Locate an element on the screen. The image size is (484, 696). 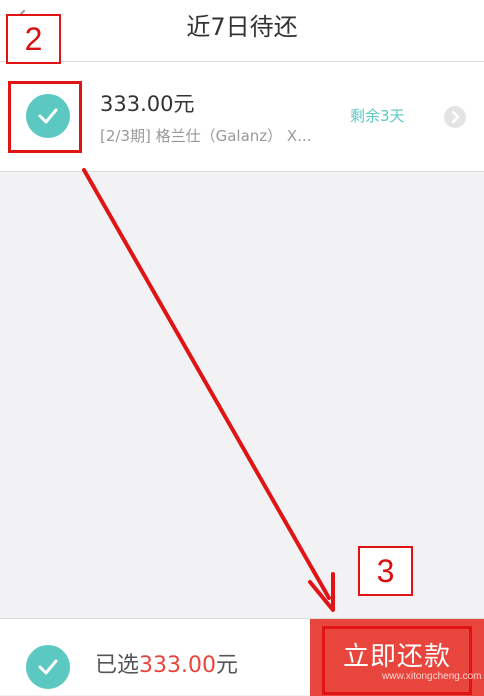
annotation-arrow-head is located at coordinates (321, 592).